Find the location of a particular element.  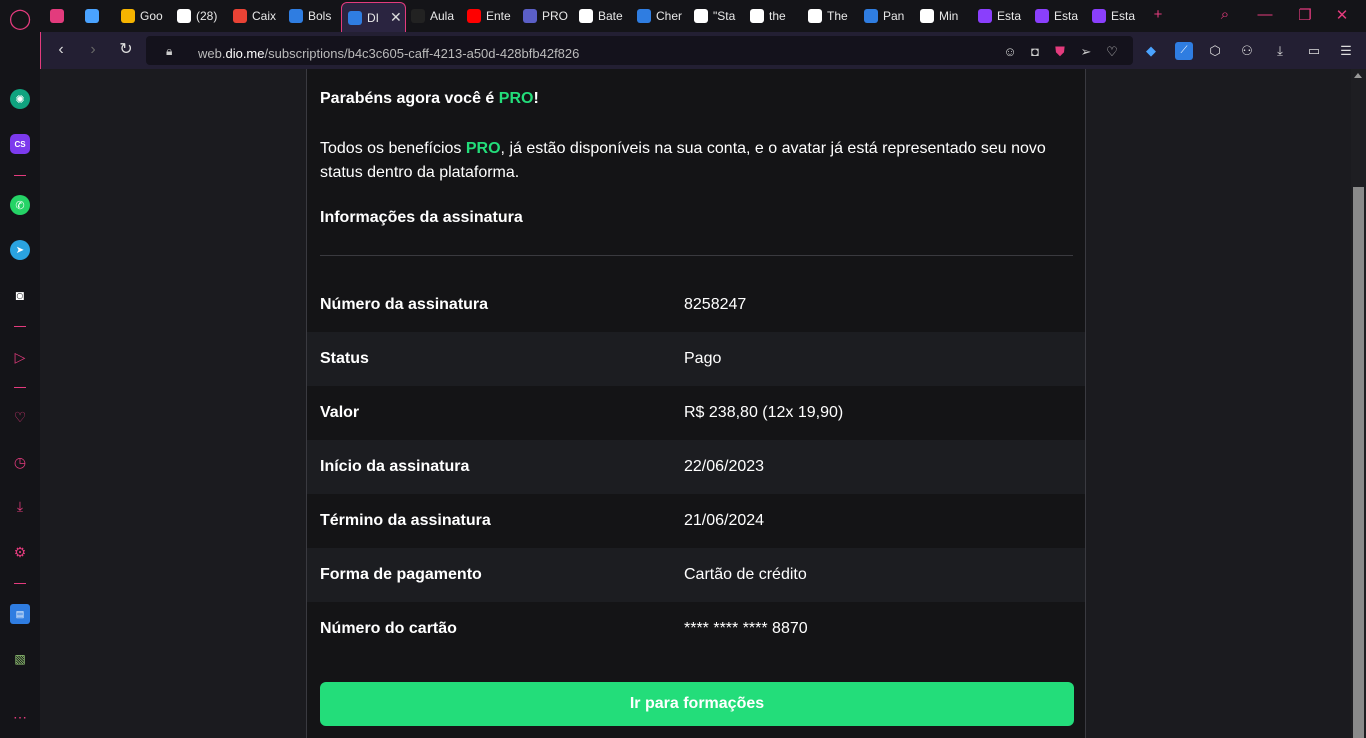

row-value: Cartão de crédito is located at coordinates (745, 574).